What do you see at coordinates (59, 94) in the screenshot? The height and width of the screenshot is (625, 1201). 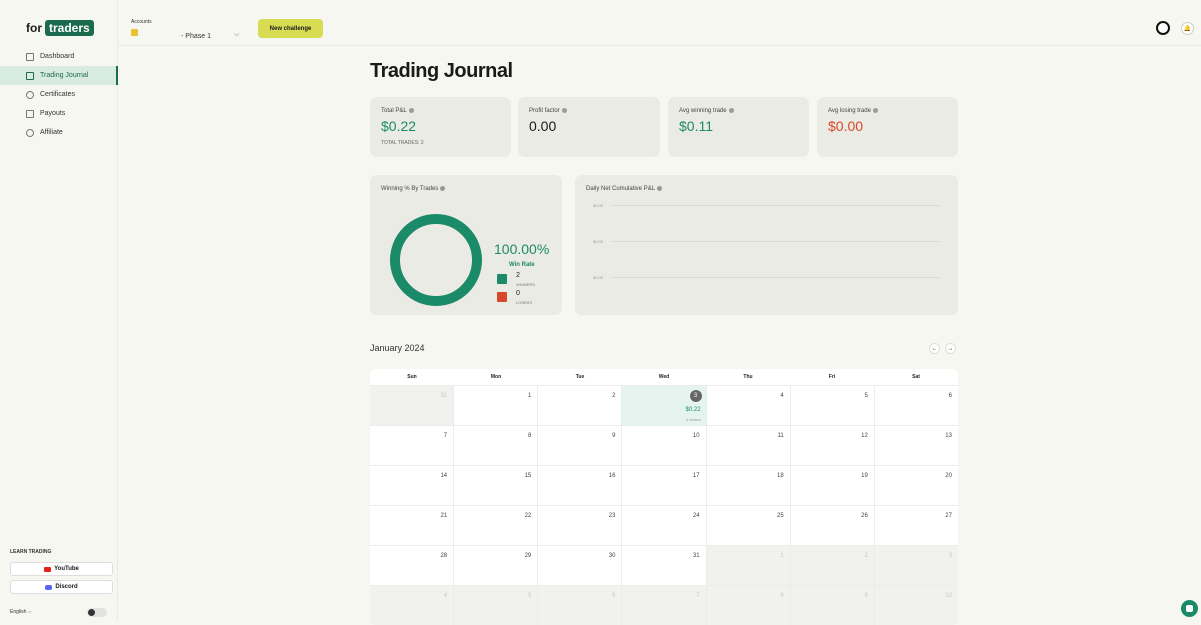 I see `sidebar-item-certificates: Certificates` at bounding box center [59, 94].